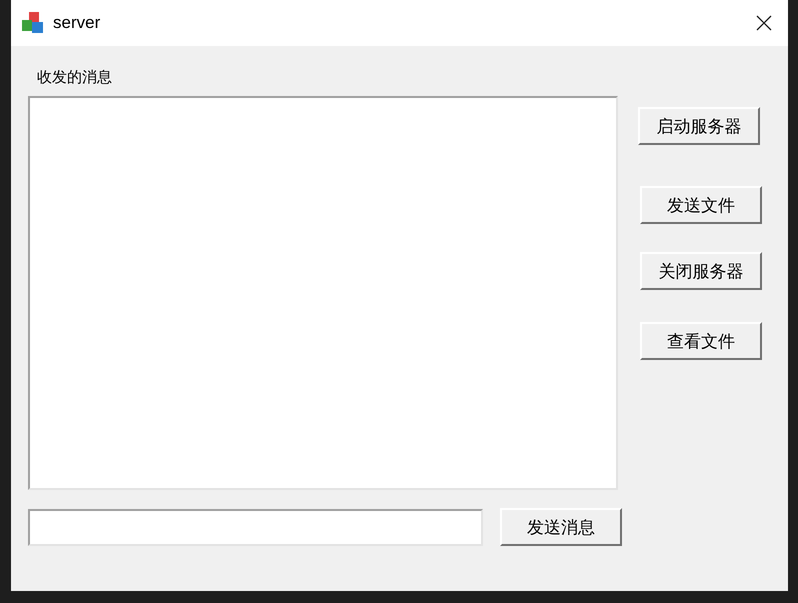 The image size is (798, 603). What do you see at coordinates (561, 527) in the screenshot?
I see `send-message-button: 发送消息` at bounding box center [561, 527].